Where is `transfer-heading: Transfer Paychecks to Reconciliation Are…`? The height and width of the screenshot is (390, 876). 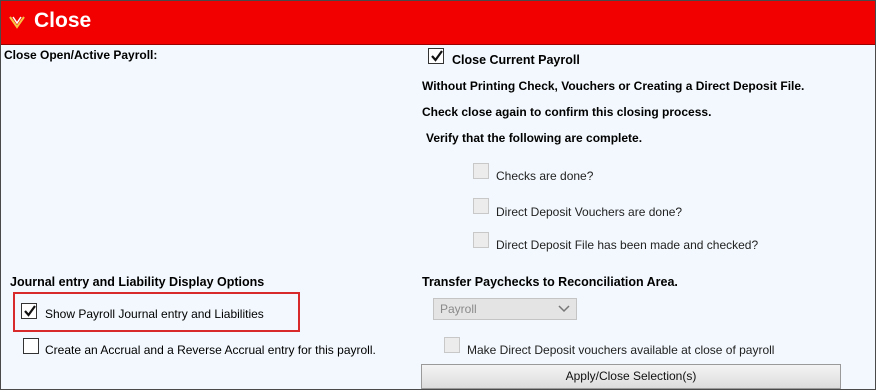 transfer-heading: Transfer Paychecks to Reconciliation Are… is located at coordinates (550, 282).